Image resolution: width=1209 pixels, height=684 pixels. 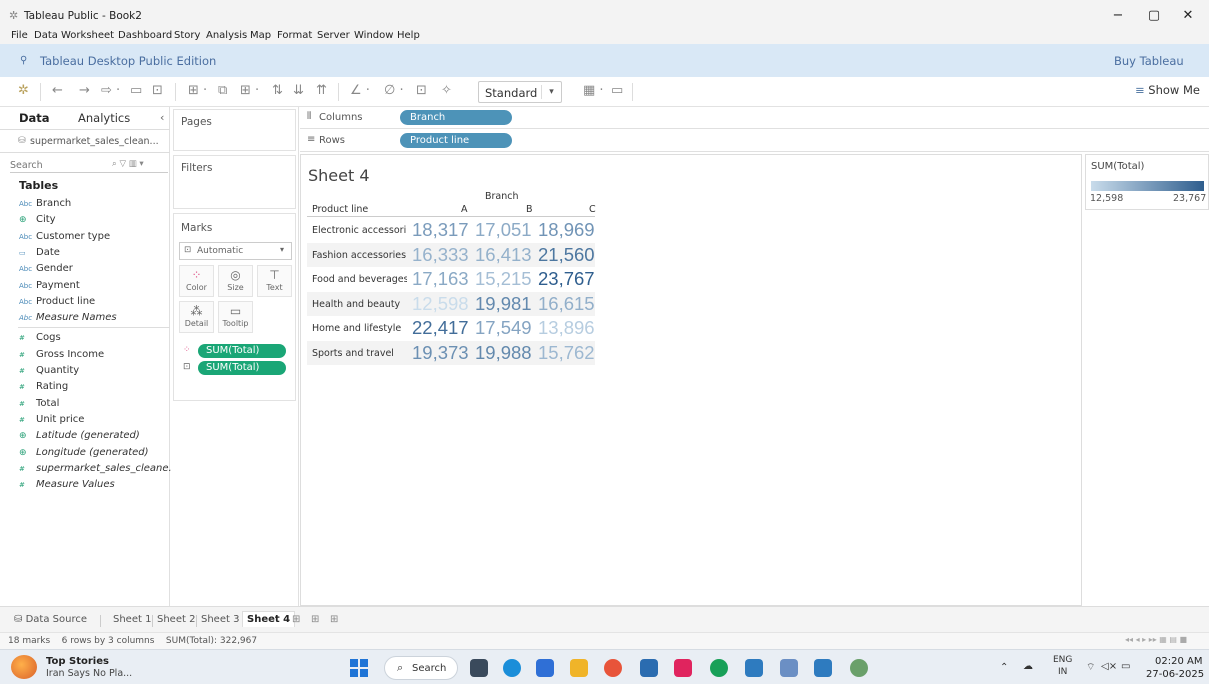 What do you see at coordinates (46, 271) in the screenshot?
I see `field-item: Abc Gender` at bounding box center [46, 271].